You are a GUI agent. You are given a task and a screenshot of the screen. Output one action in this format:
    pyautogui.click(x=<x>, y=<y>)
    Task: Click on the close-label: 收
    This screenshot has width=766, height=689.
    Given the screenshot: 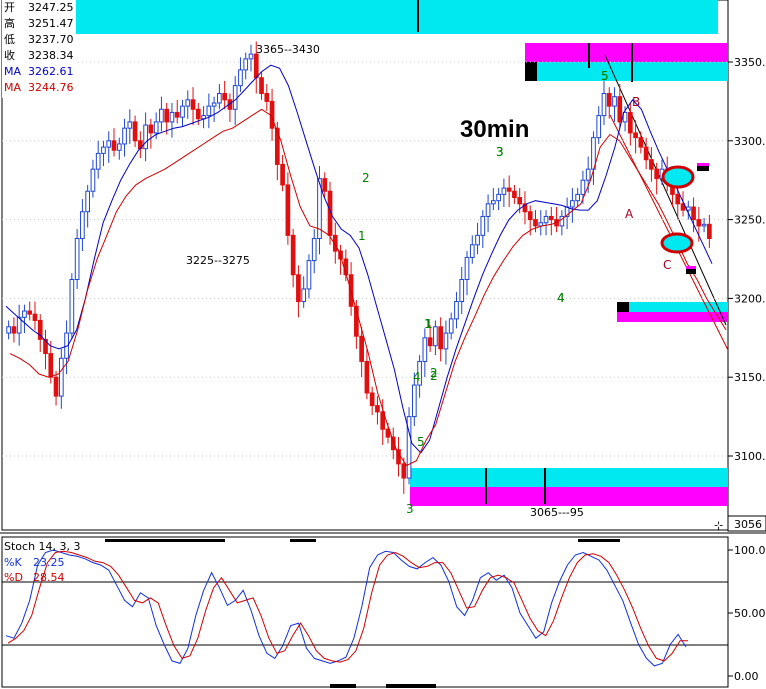 What is the action you would take?
    pyautogui.click(x=9, y=55)
    